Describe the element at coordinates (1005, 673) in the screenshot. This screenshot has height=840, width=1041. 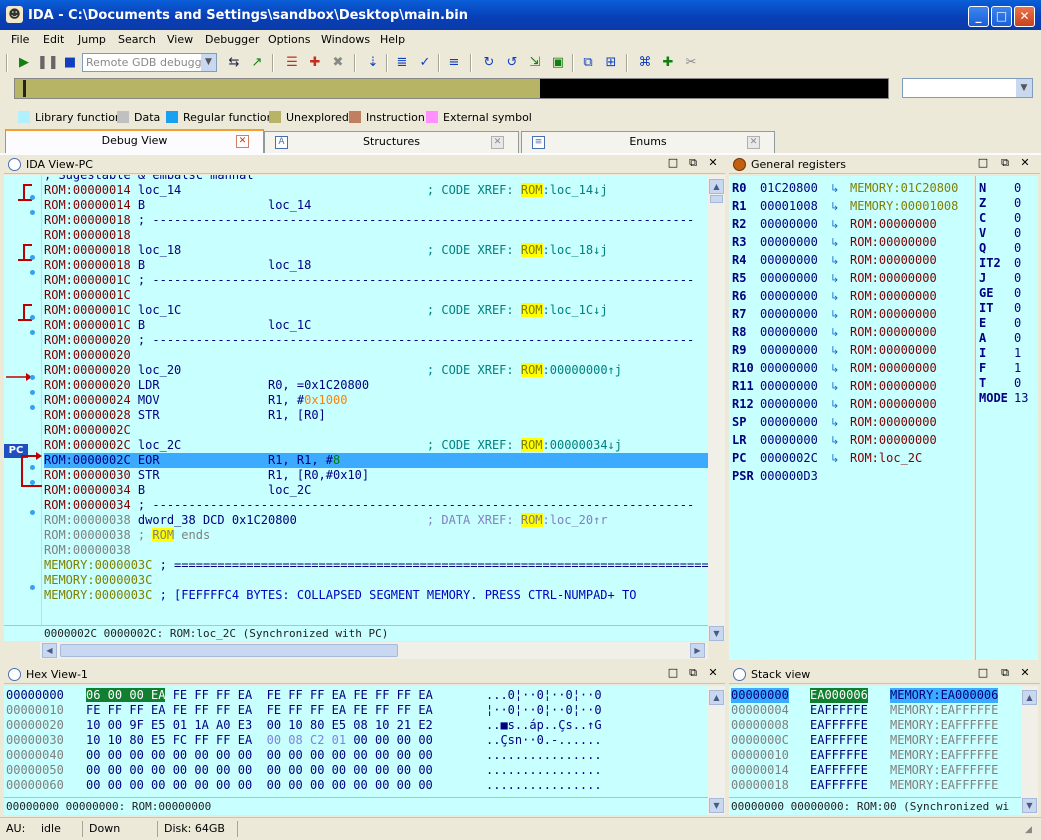
I see `float-pane-icon: ⧉` at that location.